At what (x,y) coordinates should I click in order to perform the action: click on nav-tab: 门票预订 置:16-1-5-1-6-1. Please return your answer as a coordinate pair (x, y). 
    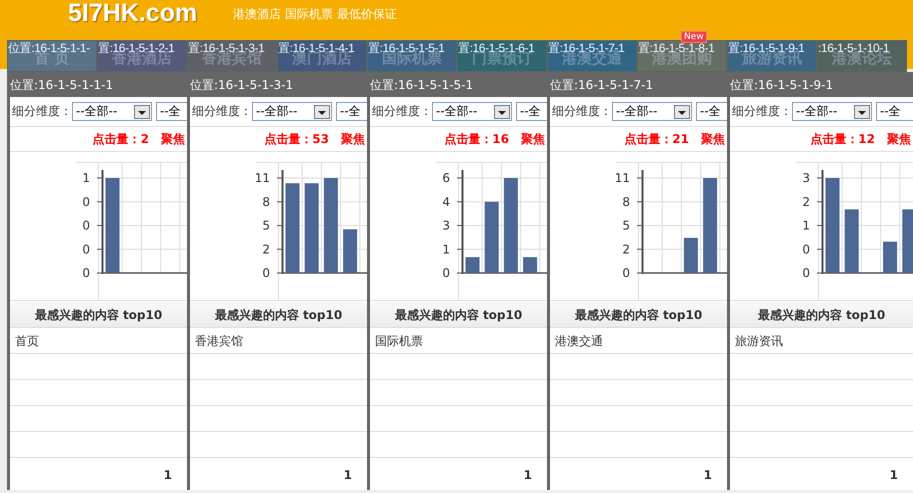
    Looking at the image, I should click on (502, 56).